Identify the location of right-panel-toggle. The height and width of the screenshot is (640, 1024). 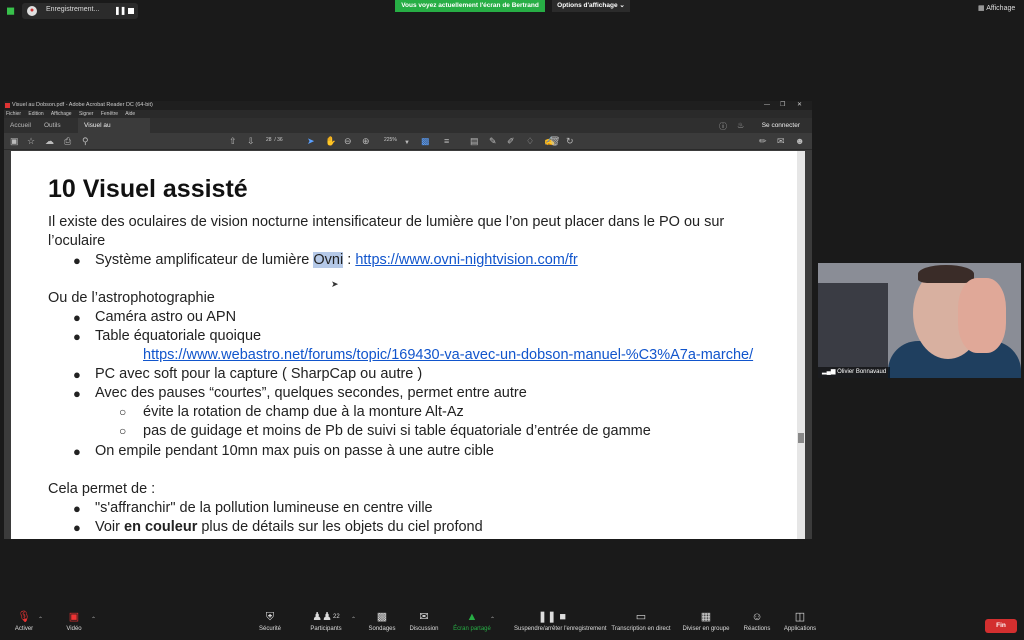
(808, 345).